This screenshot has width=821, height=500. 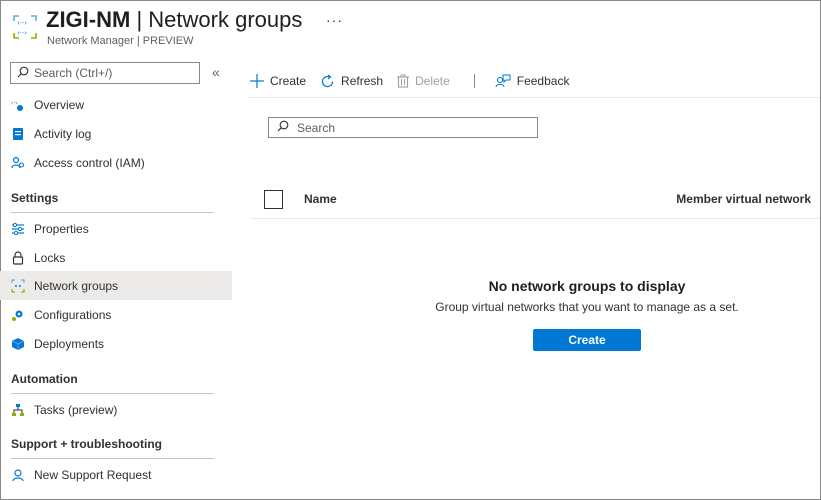 What do you see at coordinates (587, 286) in the screenshot?
I see `empty-state-title: No network groups to display` at bounding box center [587, 286].